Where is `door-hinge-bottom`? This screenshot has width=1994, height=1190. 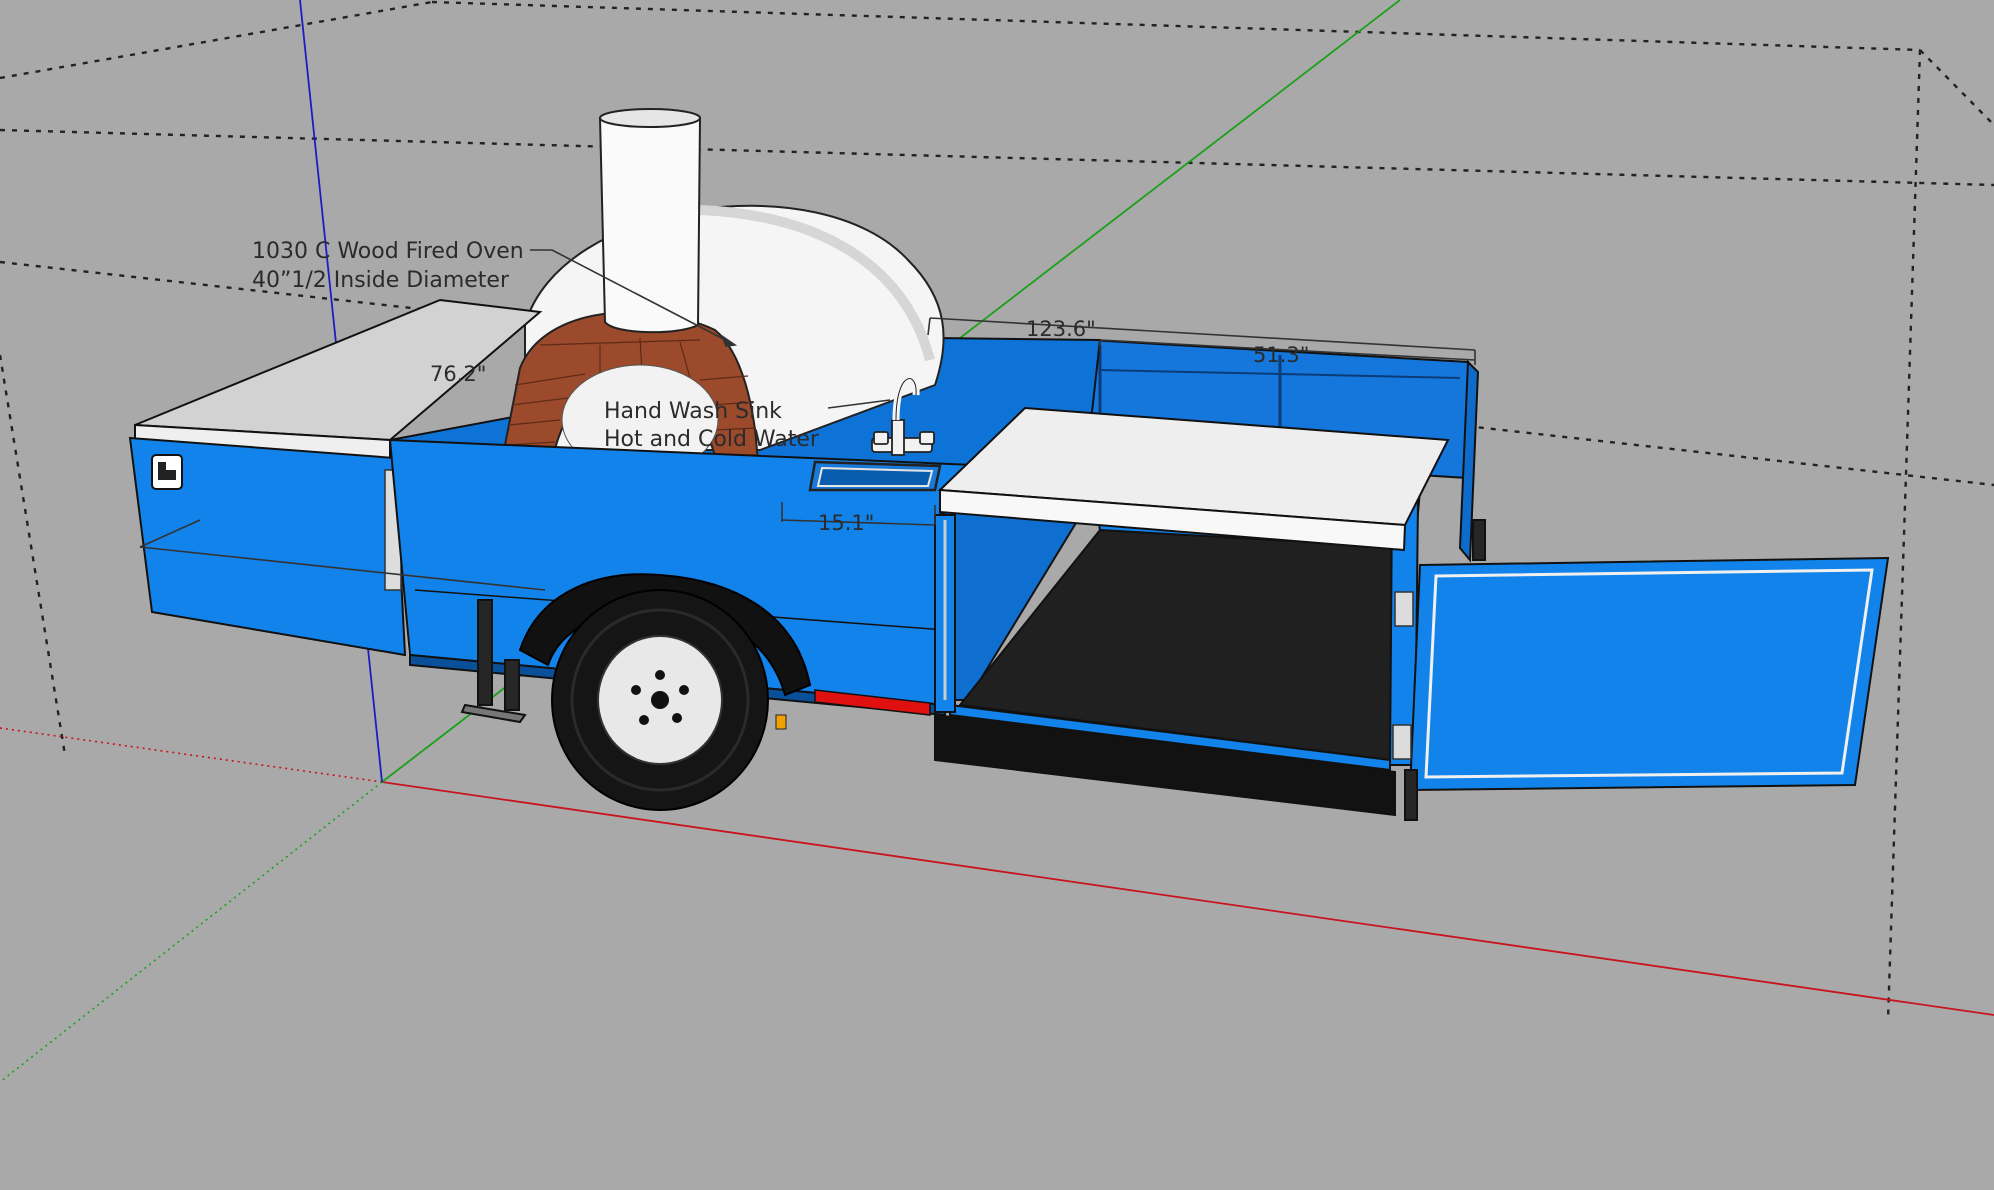
door-hinge-bottom is located at coordinates (1402, 742).